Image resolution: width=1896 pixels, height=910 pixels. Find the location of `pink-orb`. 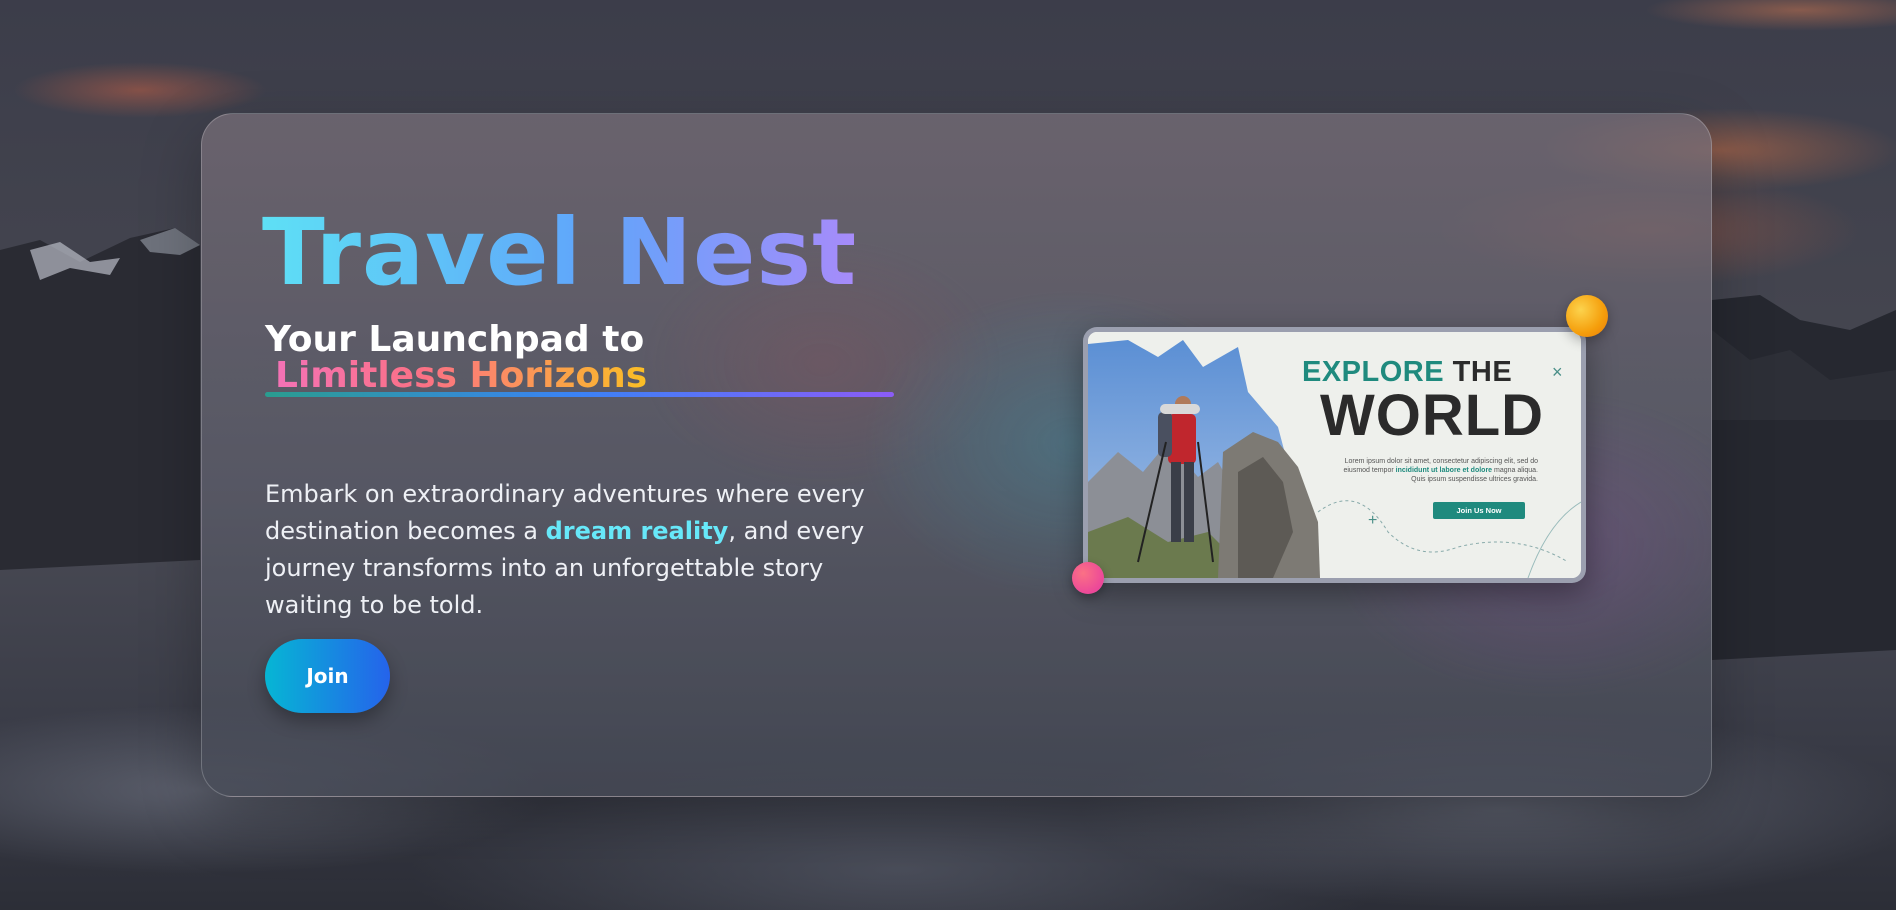

pink-orb is located at coordinates (1088, 578).